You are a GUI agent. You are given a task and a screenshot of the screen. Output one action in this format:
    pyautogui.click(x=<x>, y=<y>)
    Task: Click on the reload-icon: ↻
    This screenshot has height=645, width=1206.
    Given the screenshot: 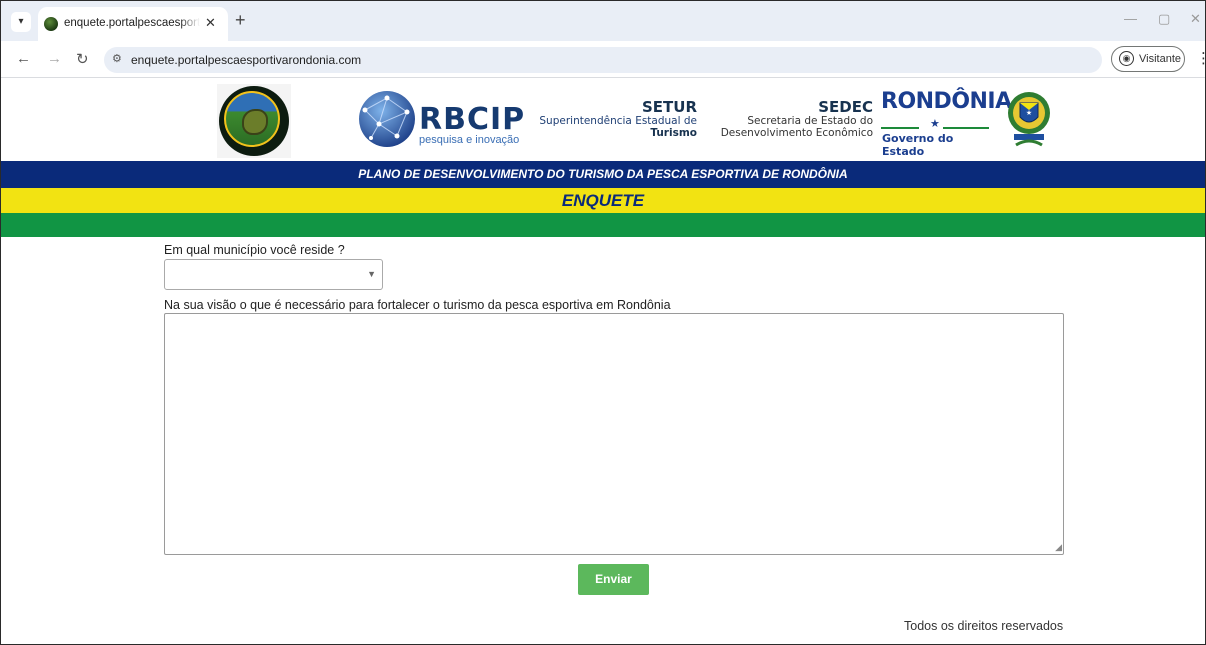 What is the action you would take?
    pyautogui.click(x=82, y=59)
    